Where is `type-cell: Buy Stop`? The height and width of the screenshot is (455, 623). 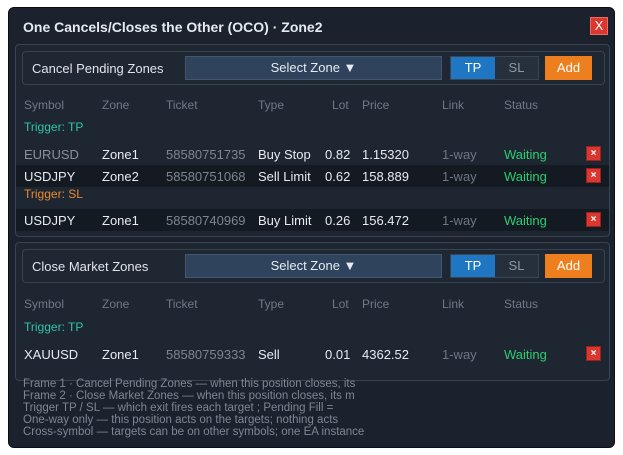 type-cell: Buy Stop is located at coordinates (284, 154).